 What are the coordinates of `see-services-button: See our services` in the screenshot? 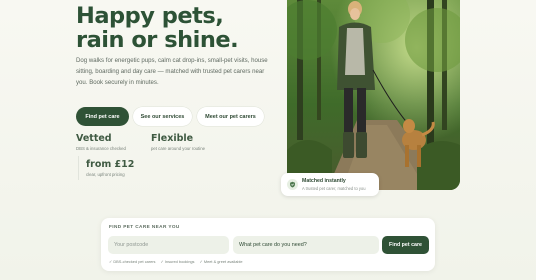 It's located at (162, 116).